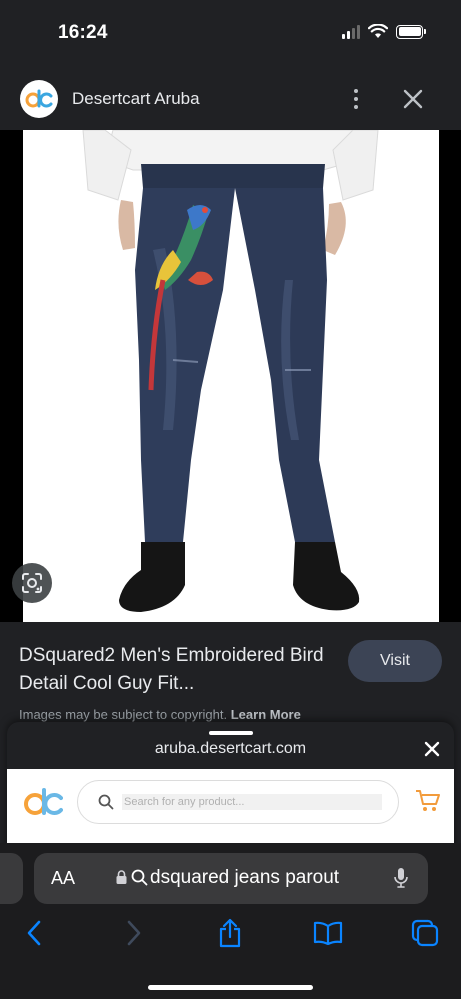  What do you see at coordinates (231, 733) in the screenshot?
I see `sheet-drag-handle` at bounding box center [231, 733].